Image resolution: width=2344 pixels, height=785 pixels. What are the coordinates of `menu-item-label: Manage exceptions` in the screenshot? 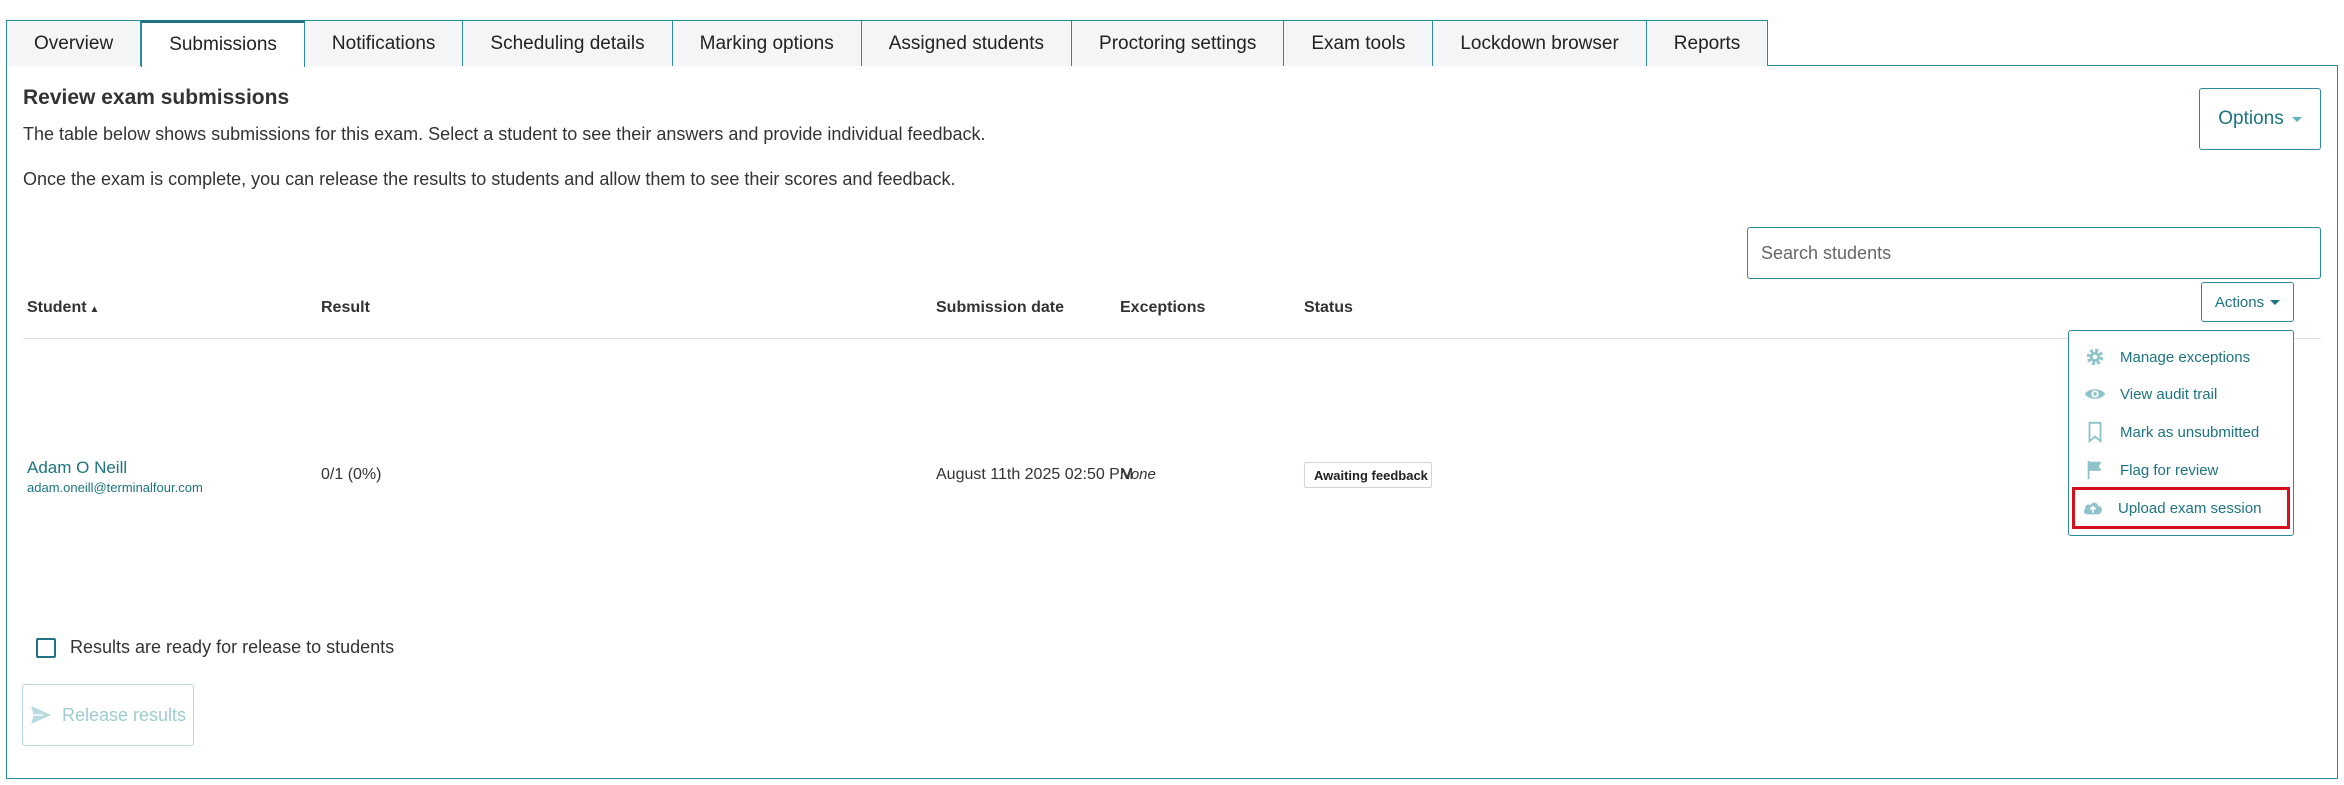 It's located at (2185, 357).